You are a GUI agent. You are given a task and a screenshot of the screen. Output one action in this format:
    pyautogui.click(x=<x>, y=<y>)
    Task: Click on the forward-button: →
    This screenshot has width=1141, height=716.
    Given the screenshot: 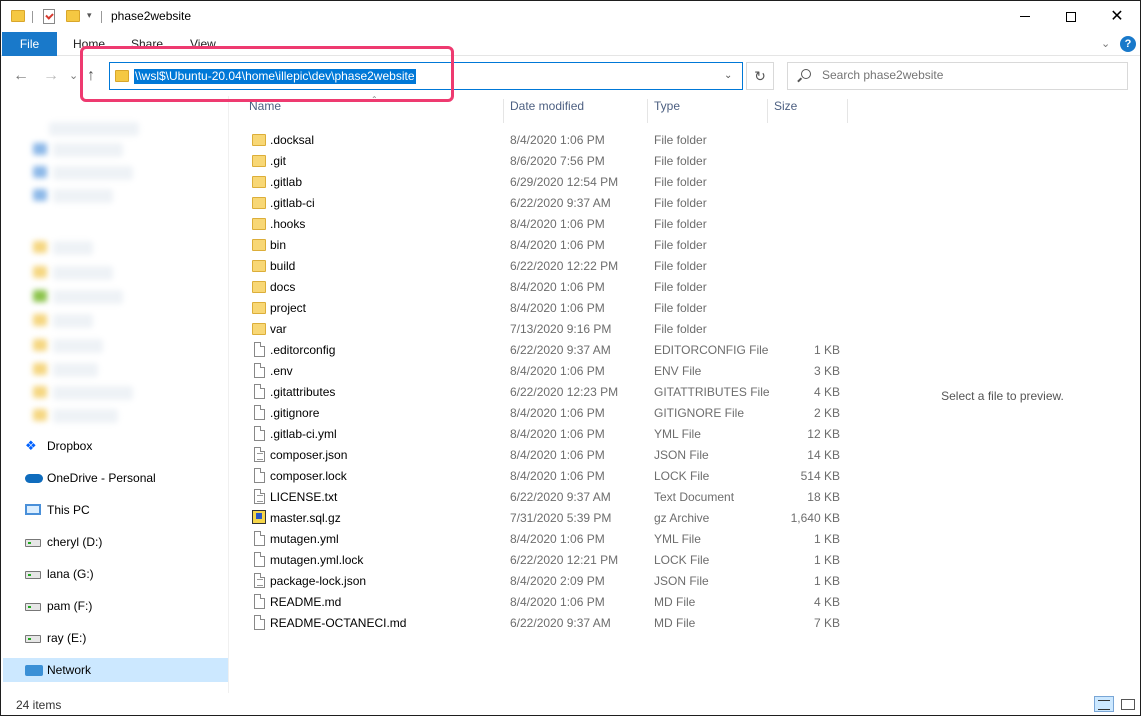 What is the action you would take?
    pyautogui.click(x=51, y=76)
    